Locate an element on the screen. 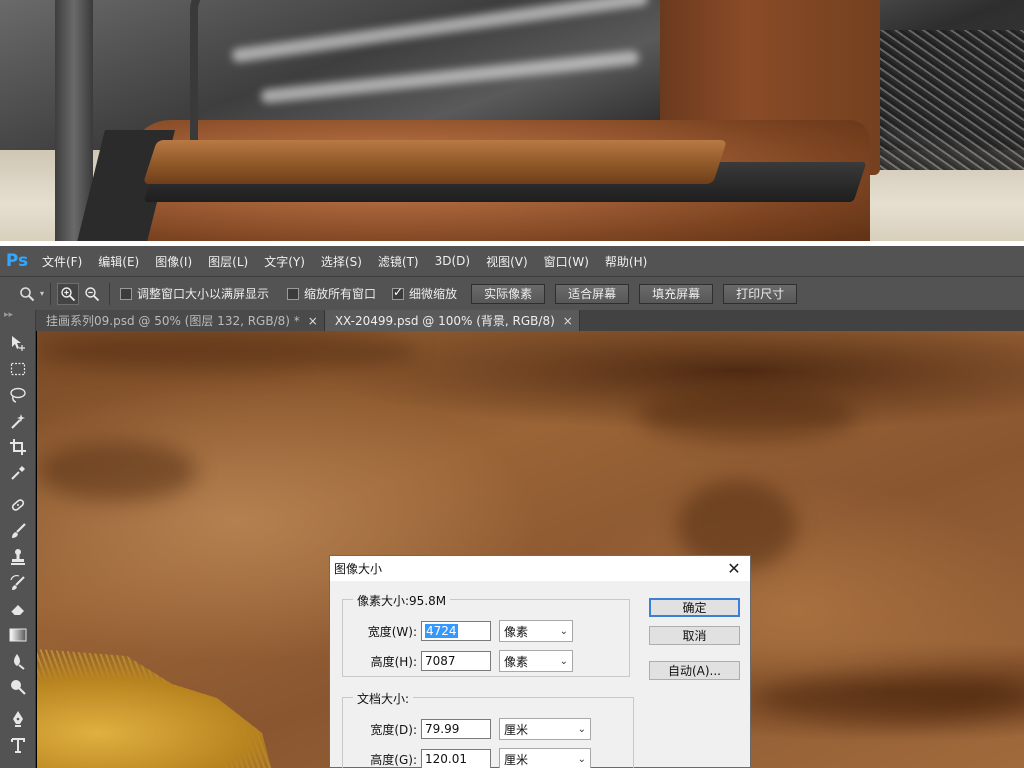 The width and height of the screenshot is (1024, 768). menu-file: 文件(F) is located at coordinates (62, 261).